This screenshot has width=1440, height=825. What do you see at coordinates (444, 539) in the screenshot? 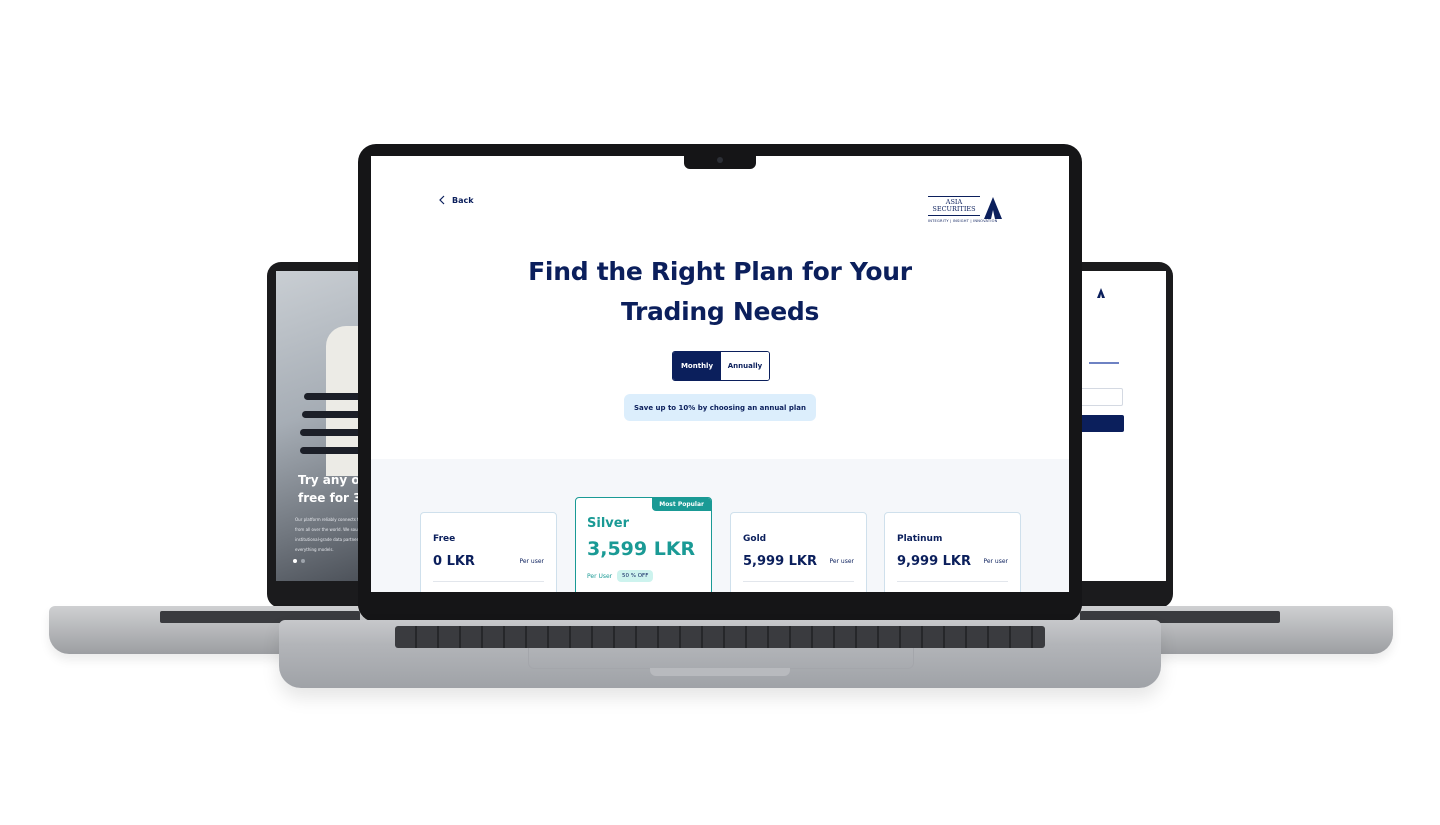
I see `plan-name: Free` at bounding box center [444, 539].